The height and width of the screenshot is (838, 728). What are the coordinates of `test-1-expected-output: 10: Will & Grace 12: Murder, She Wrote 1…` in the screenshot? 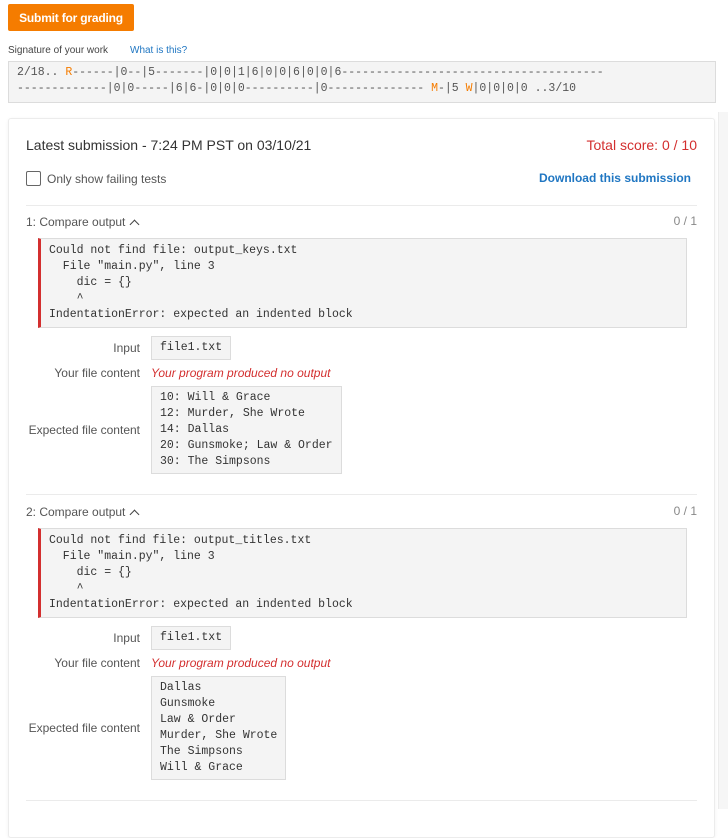 It's located at (246, 430).